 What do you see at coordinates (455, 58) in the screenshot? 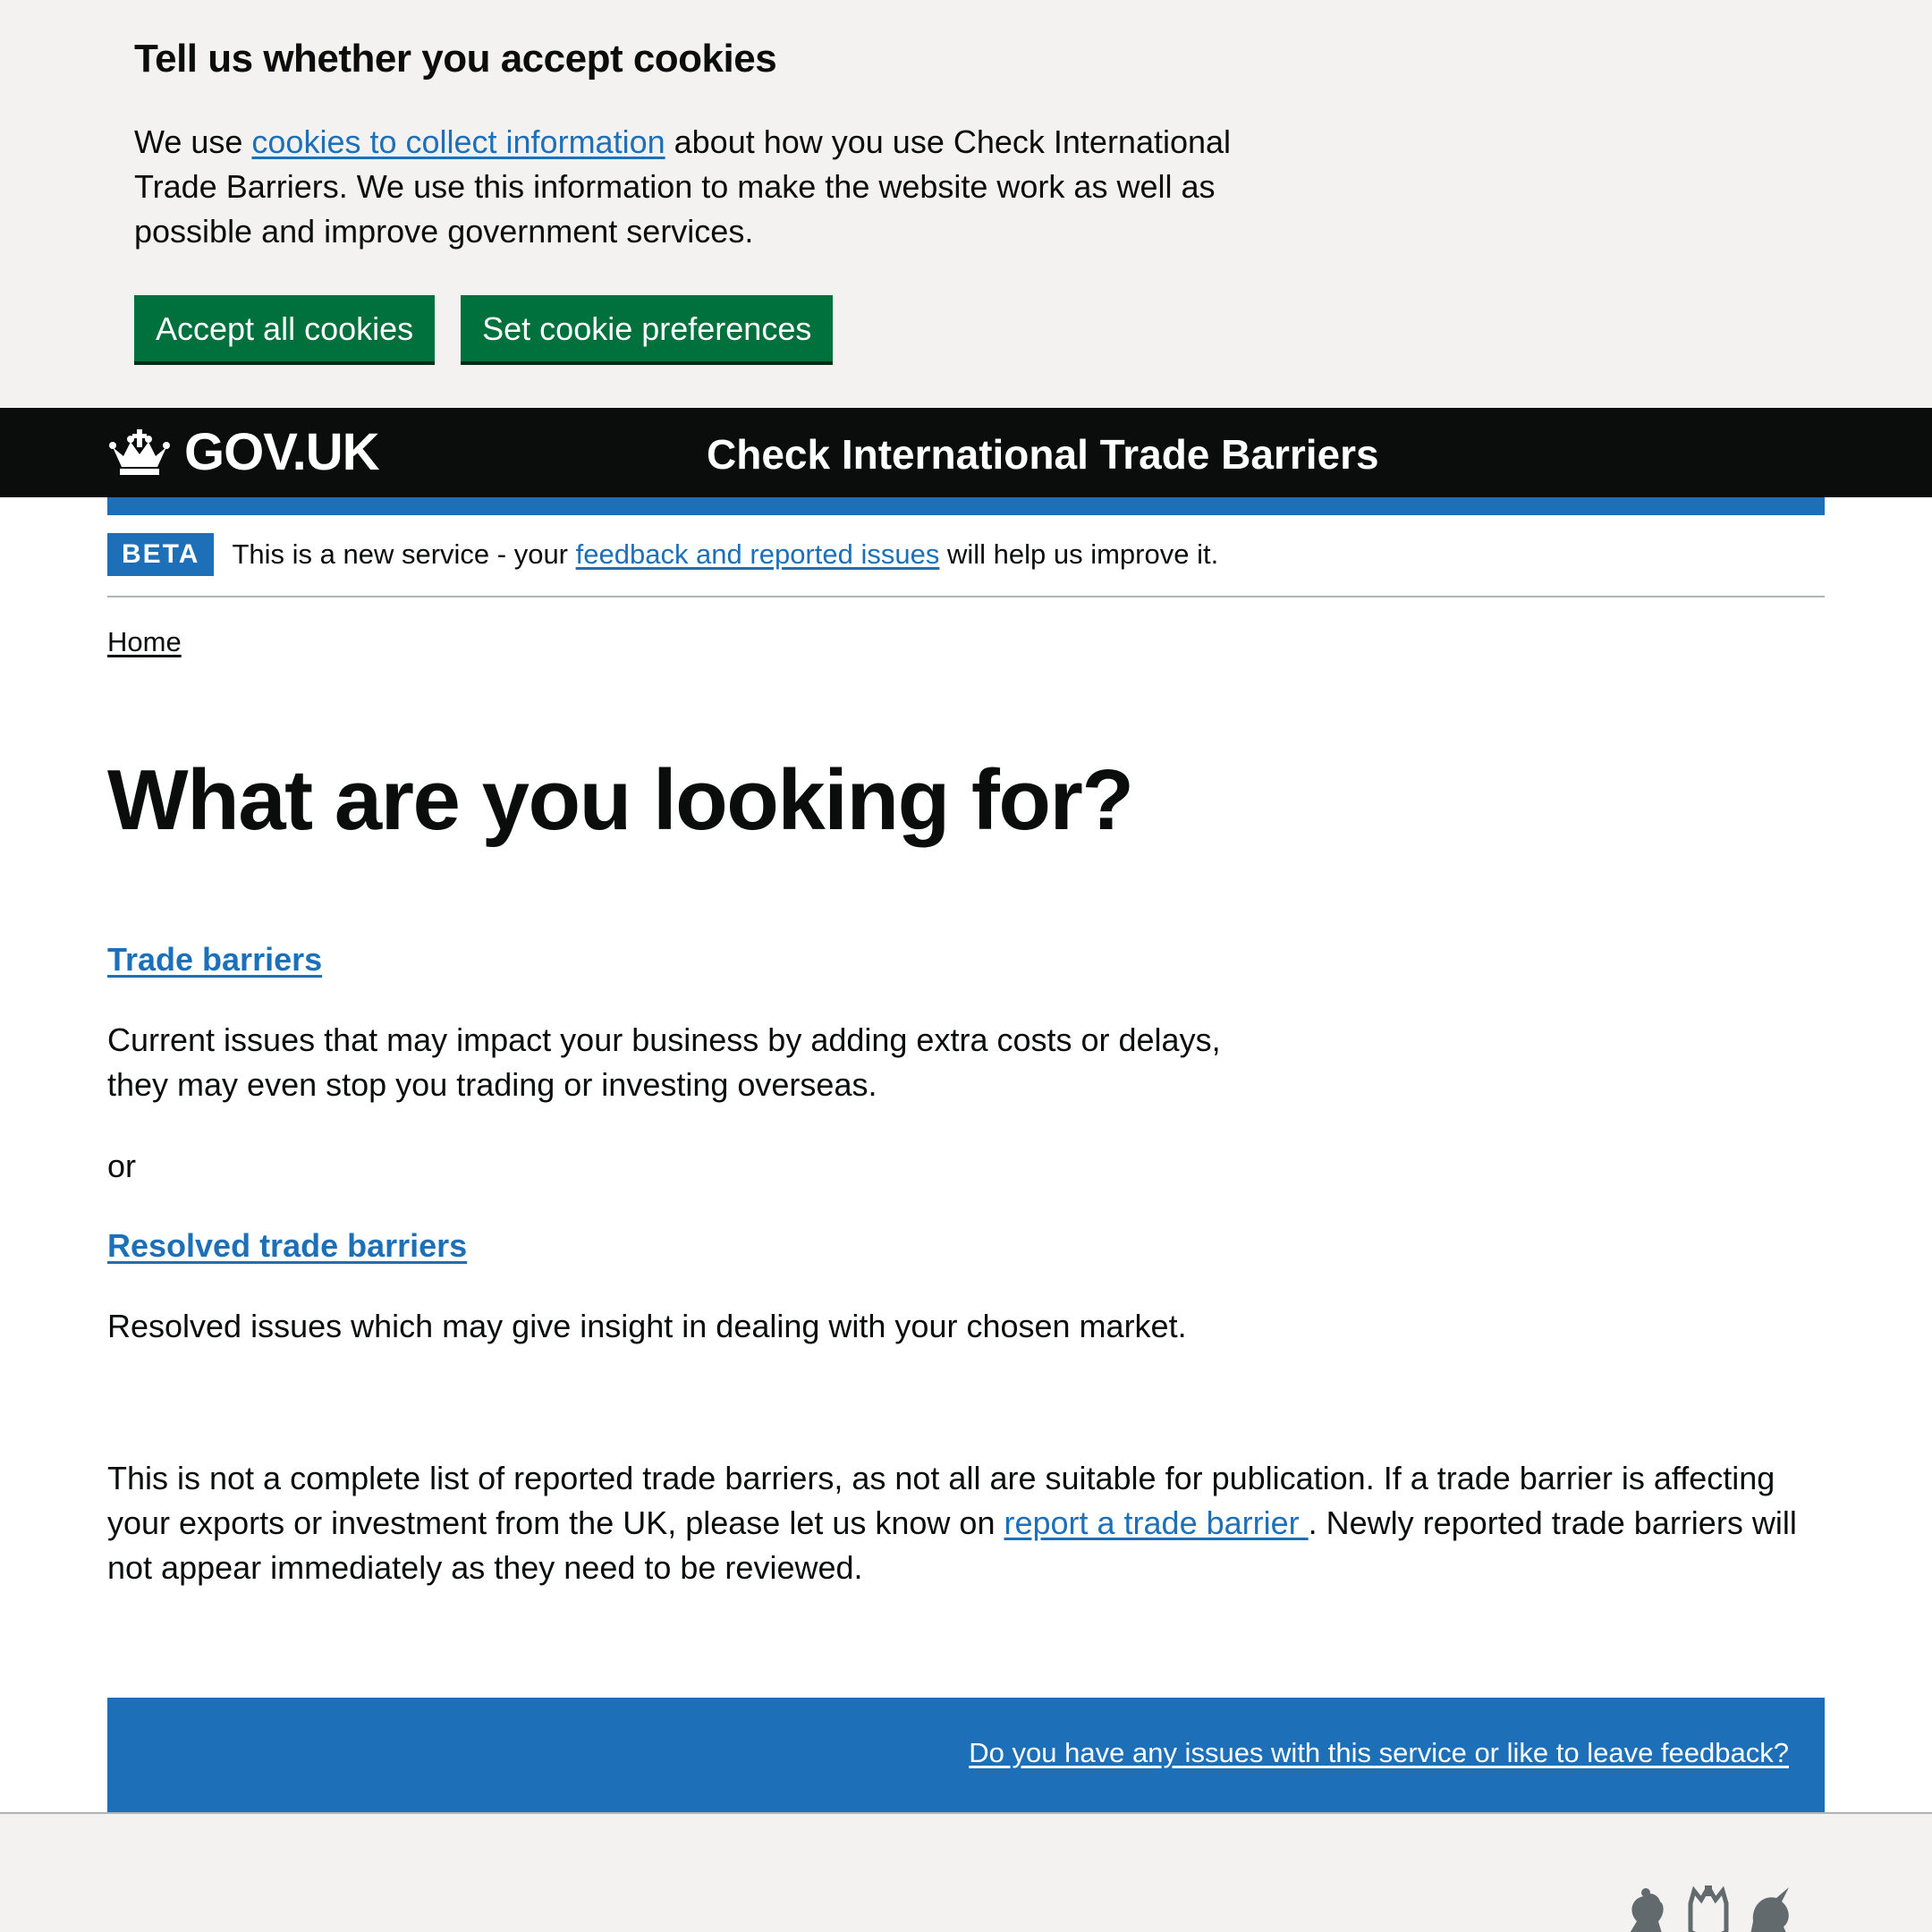
I see `cookie-banner-title: Tell us whether you accept cookies` at bounding box center [455, 58].